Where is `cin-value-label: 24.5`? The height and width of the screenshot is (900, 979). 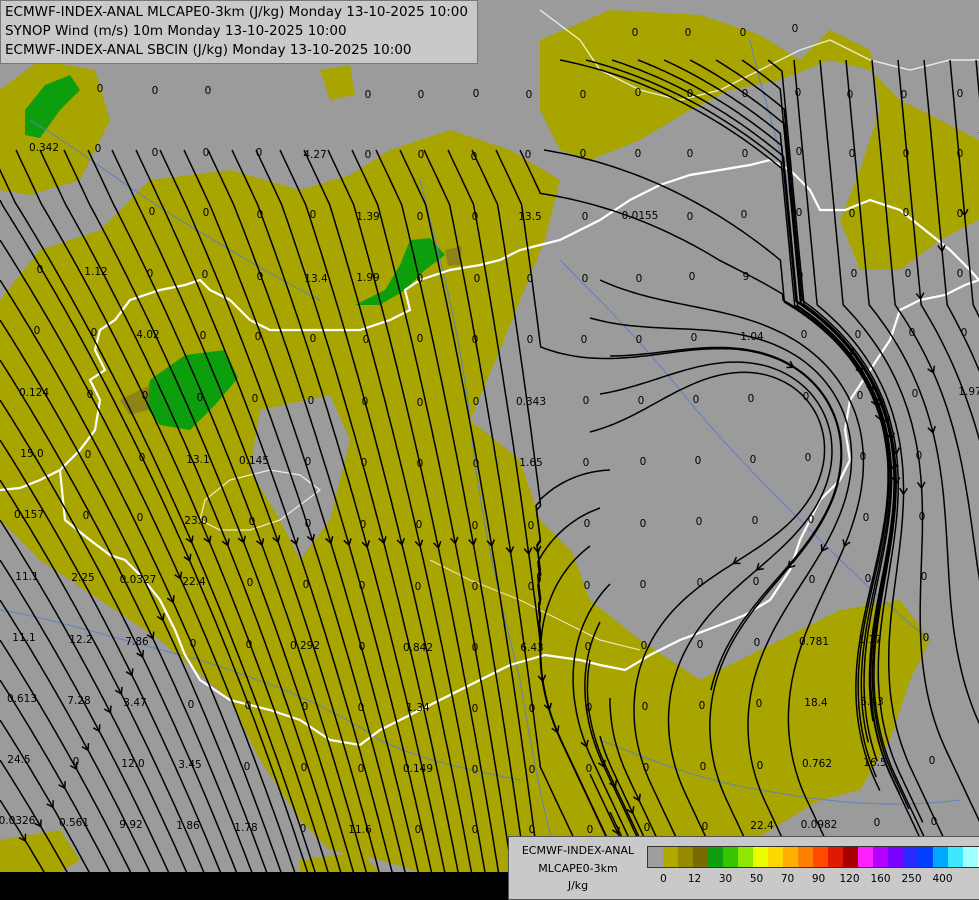
cin-value-label: 24.5 is located at coordinates (18, 760).